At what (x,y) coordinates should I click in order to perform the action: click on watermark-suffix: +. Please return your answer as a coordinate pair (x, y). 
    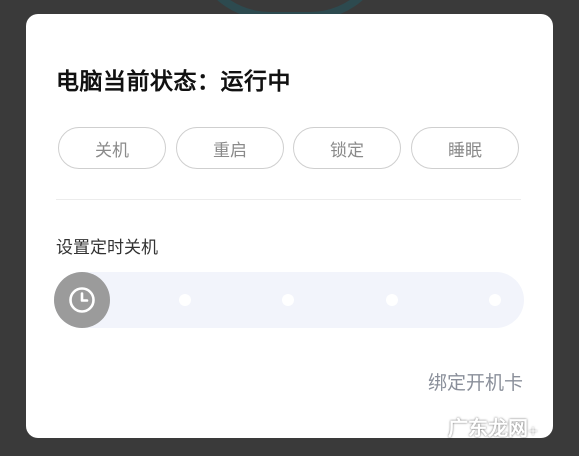
    Looking at the image, I should click on (533, 431).